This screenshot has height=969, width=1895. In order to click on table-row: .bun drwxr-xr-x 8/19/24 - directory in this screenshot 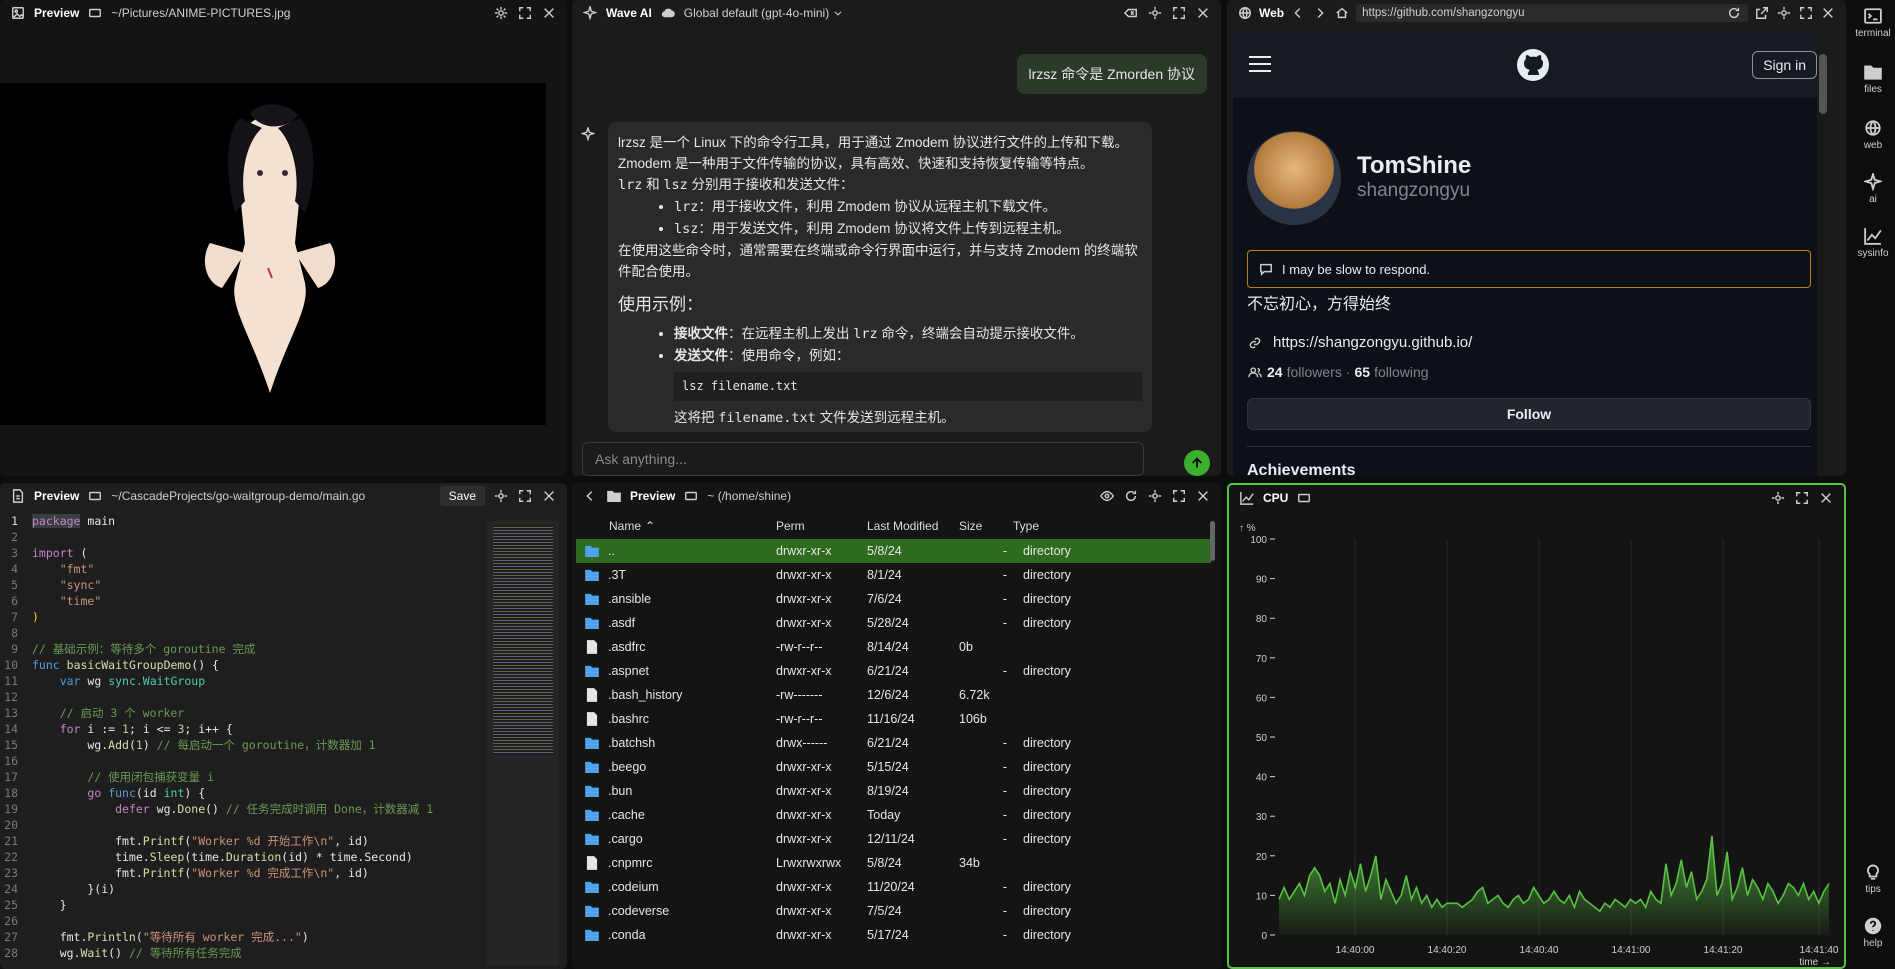, I will do `click(893, 791)`.